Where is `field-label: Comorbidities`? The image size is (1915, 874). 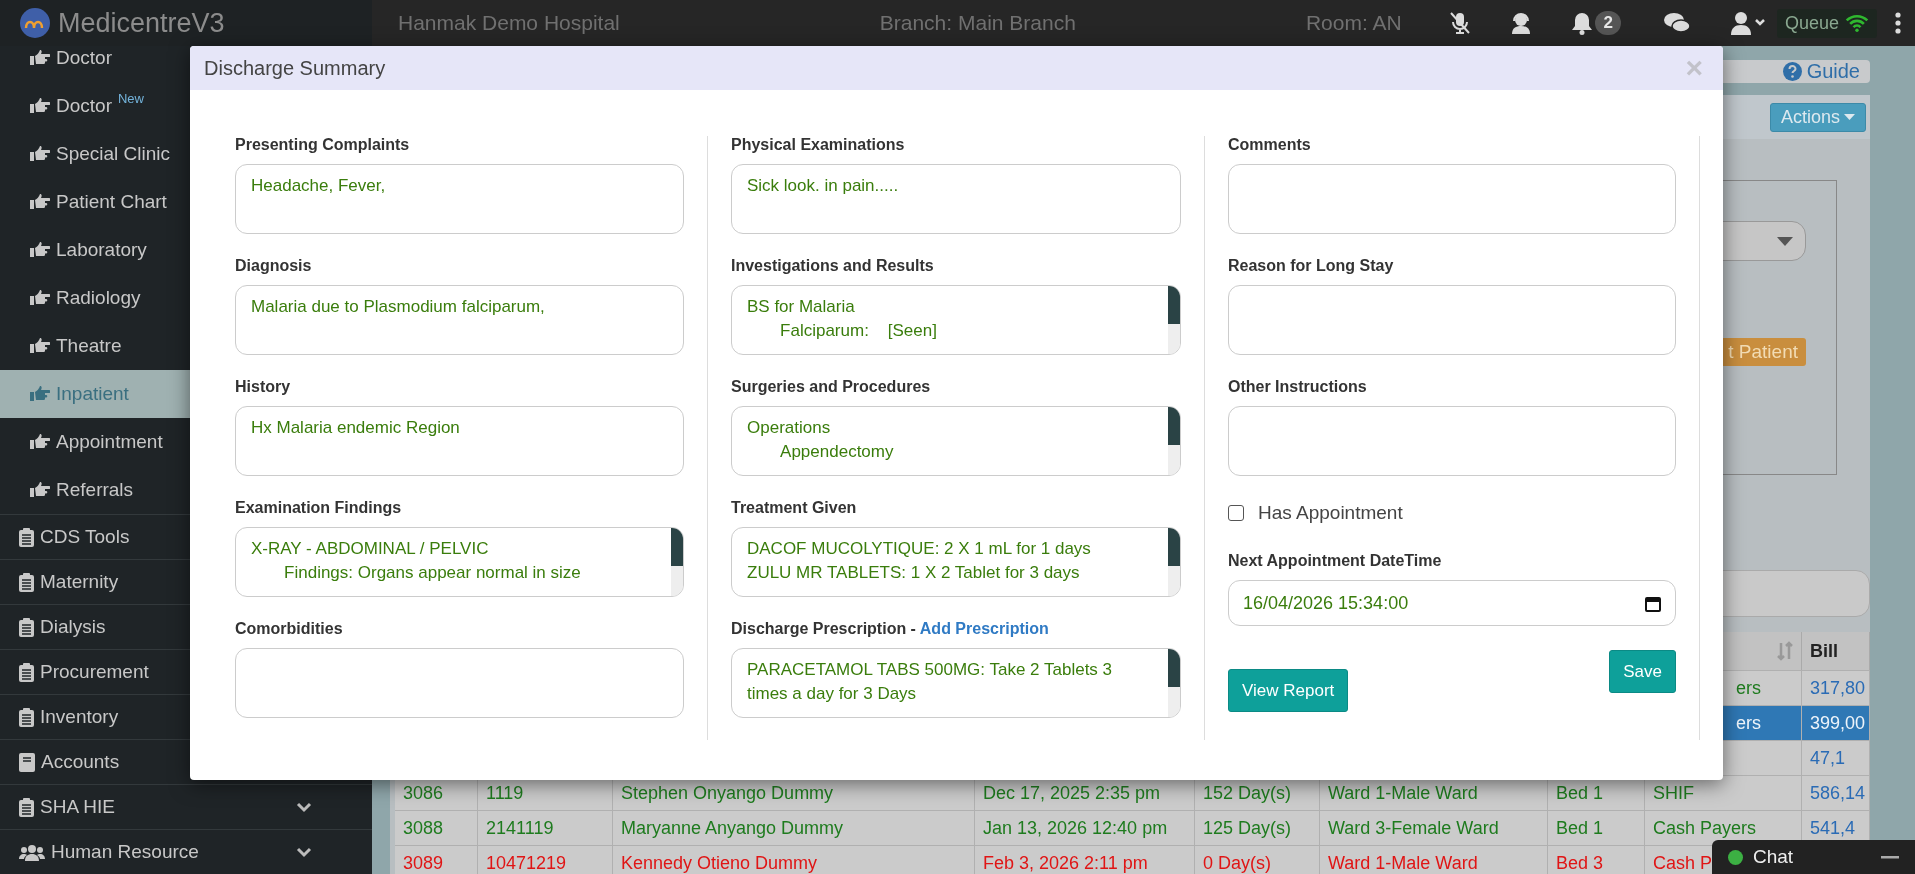 field-label: Comorbidities is located at coordinates (289, 629).